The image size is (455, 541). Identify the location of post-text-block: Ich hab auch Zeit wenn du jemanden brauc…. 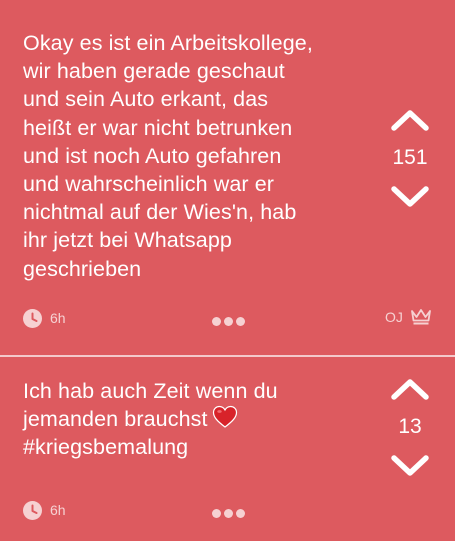
(195, 419).